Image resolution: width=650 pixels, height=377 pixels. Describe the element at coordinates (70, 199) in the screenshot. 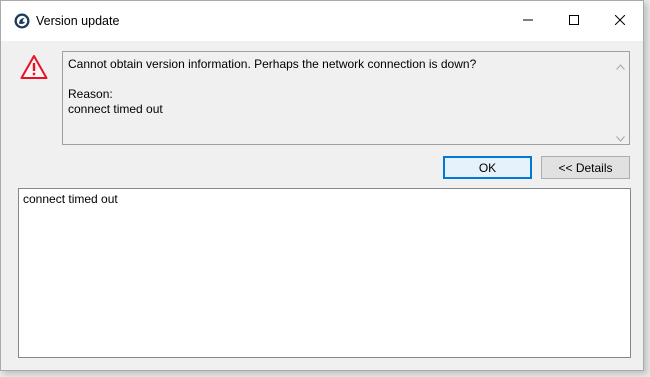

I see `details-text: connect timed out` at that location.